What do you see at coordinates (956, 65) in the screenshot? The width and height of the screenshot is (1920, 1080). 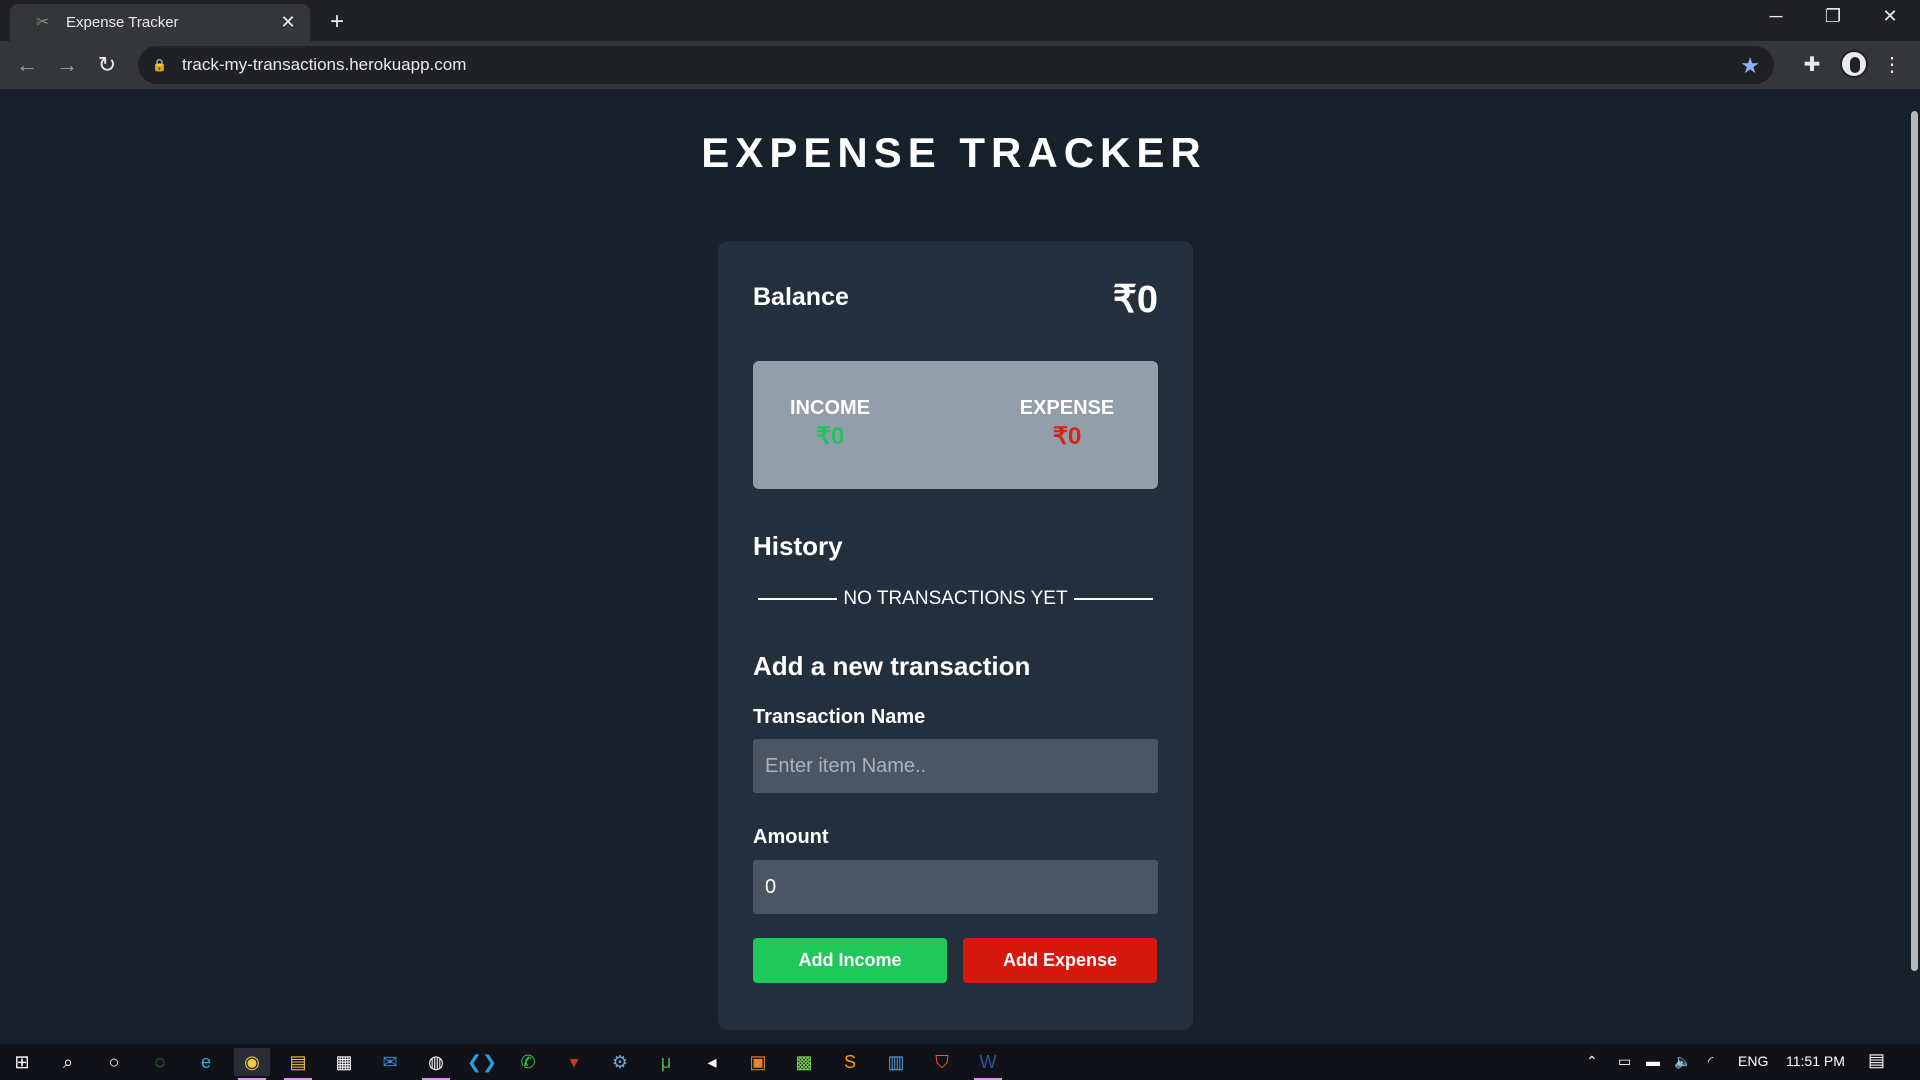 I see `address-bar: 🔒 track-my-transactions.herokuapp.com ★` at bounding box center [956, 65].